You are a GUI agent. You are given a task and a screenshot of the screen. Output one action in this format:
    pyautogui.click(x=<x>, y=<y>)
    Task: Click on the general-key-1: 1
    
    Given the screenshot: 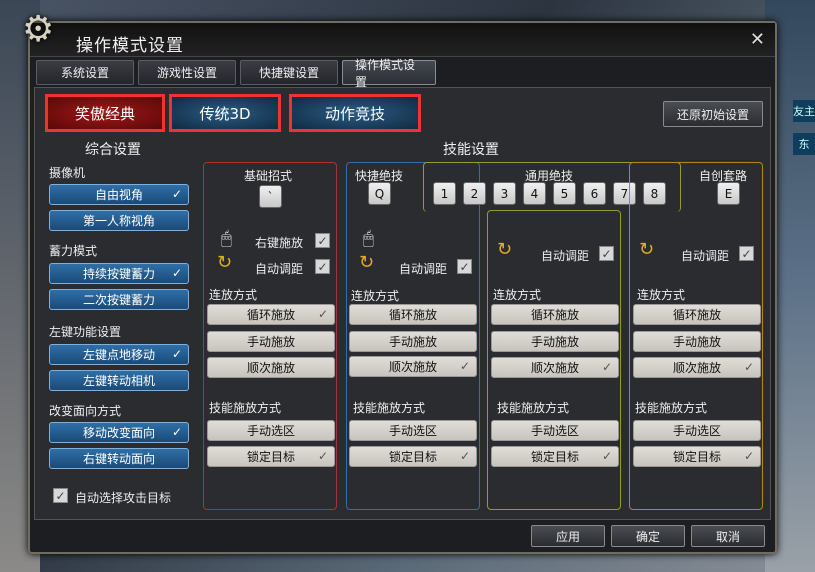 What is the action you would take?
    pyautogui.click(x=444, y=193)
    